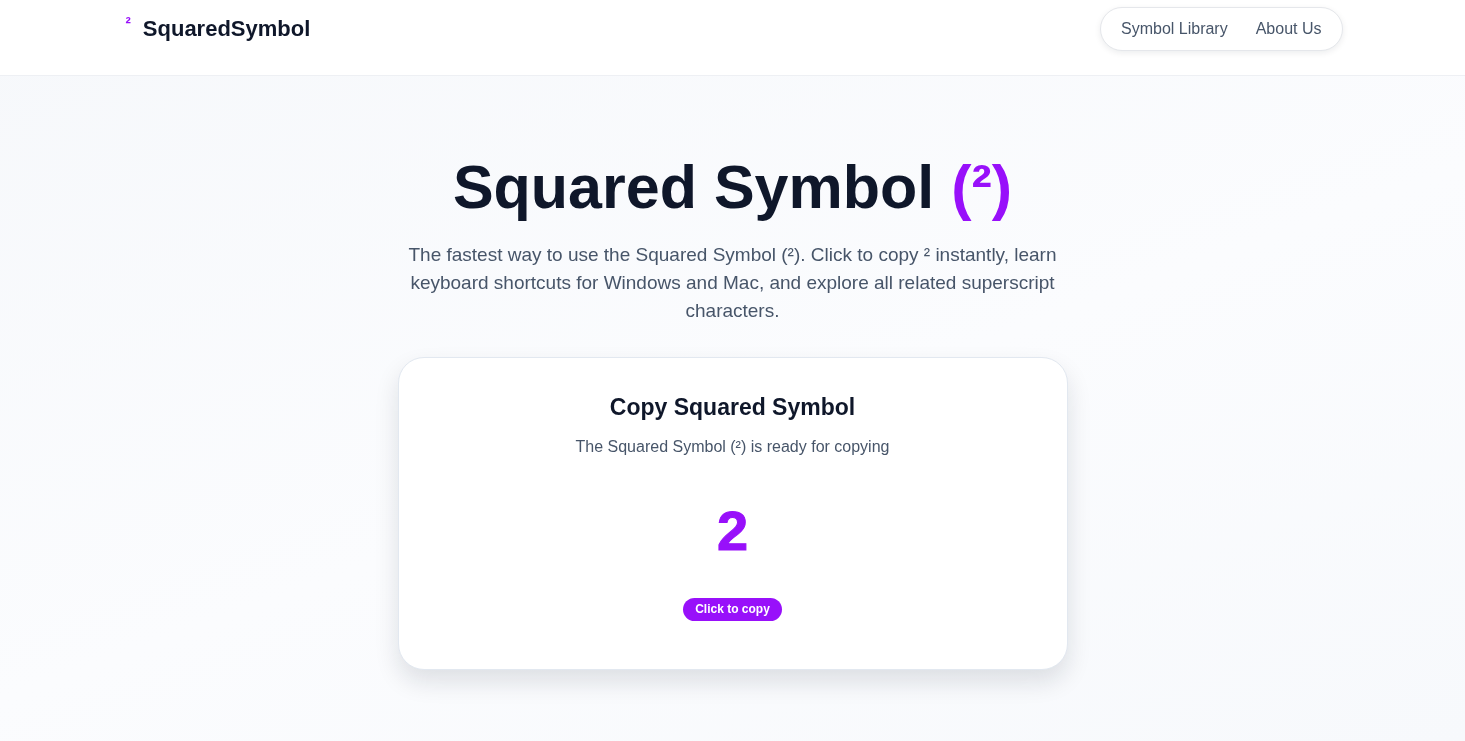  What do you see at coordinates (732, 447) in the screenshot?
I see `card-subtitle: The Squared Symbol (²) is ready for copying` at bounding box center [732, 447].